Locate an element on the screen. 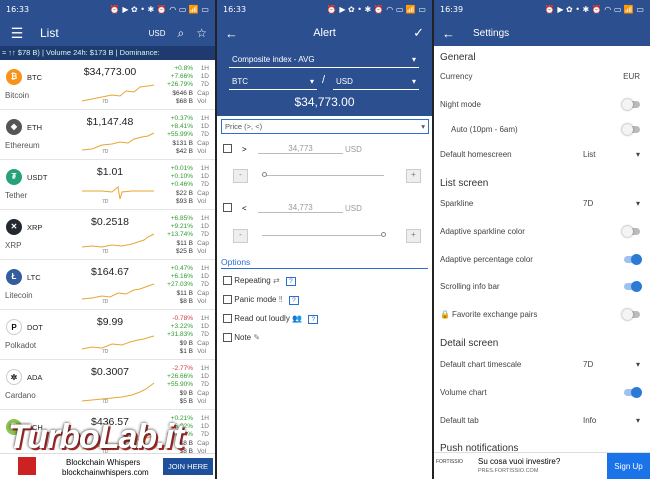  auto-night-toggle is located at coordinates (631, 129).